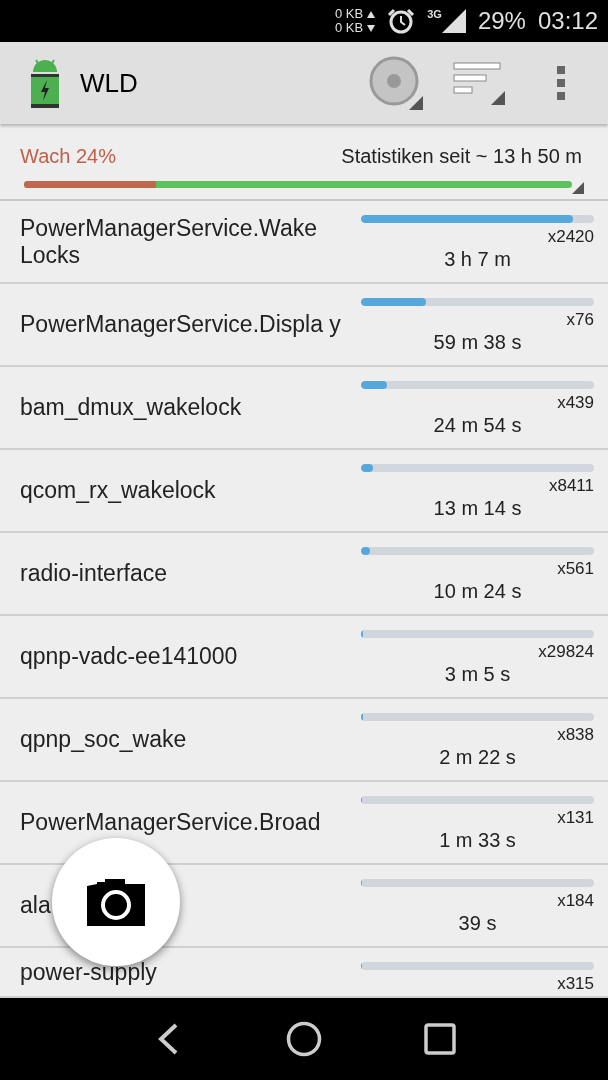 The height and width of the screenshot is (1080, 608). I want to click on wakelock-duration: 10 m 24 s, so click(477, 591).